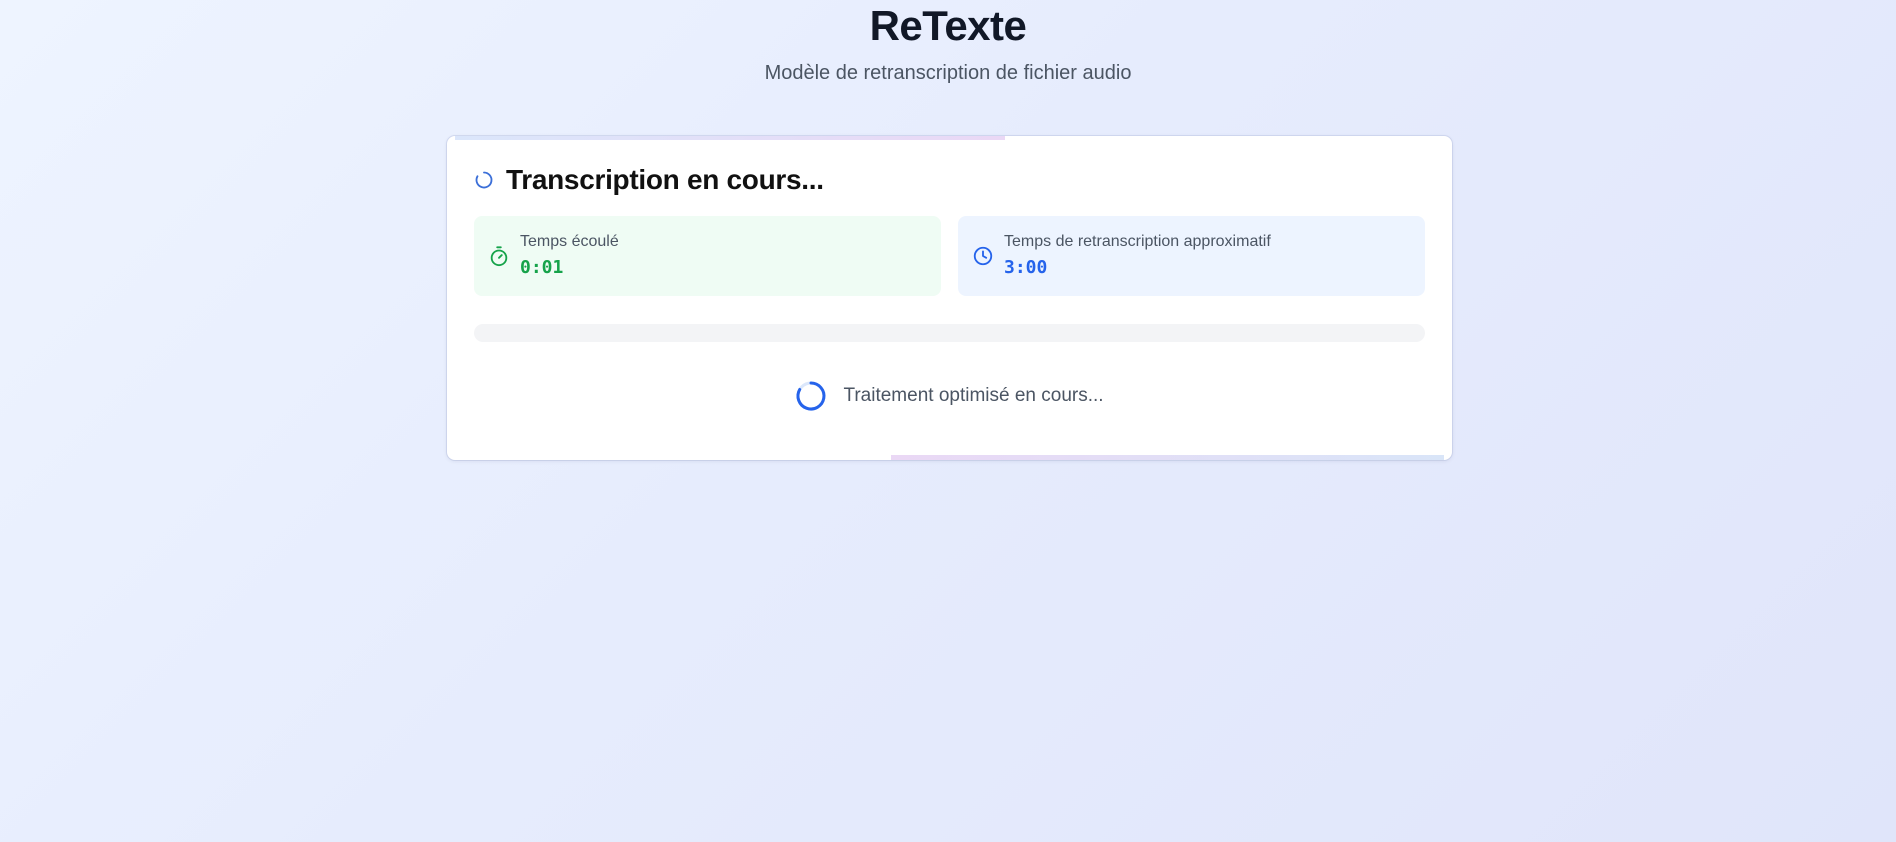  Describe the element at coordinates (983, 256) in the screenshot. I see `clock-icon` at that location.